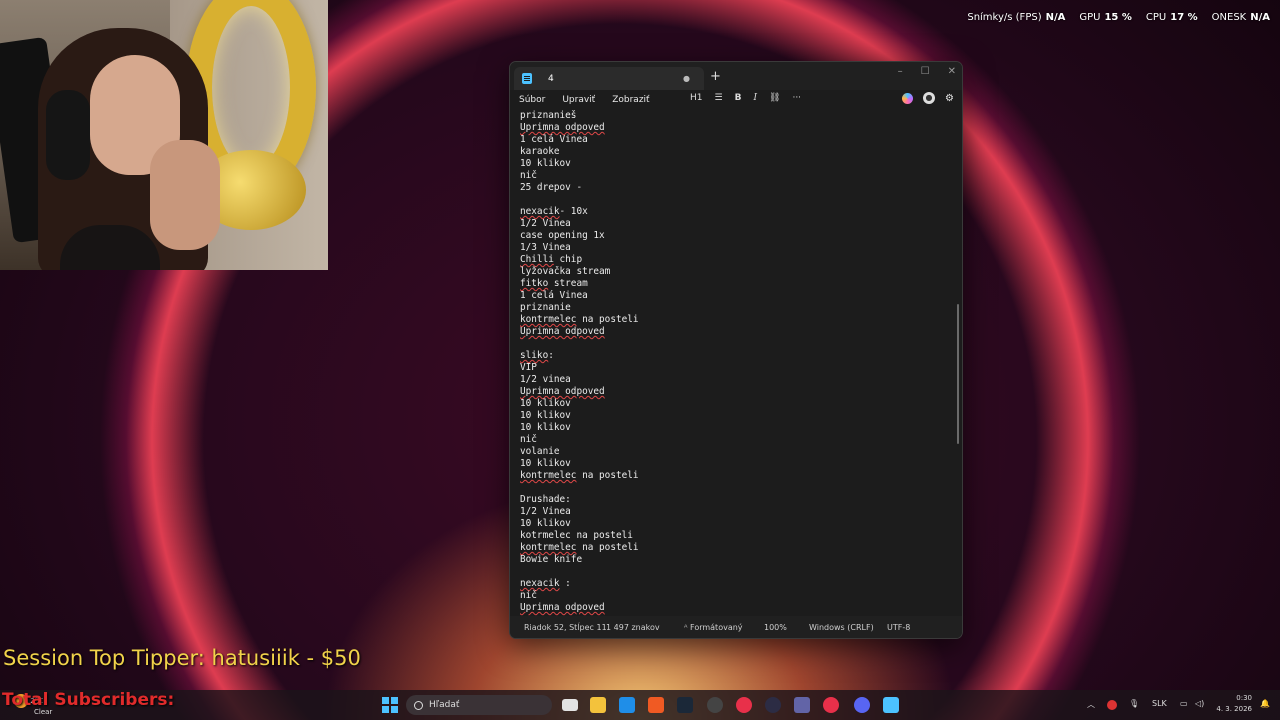 This screenshot has width=1280, height=720. Describe the element at coordinates (1234, 709) in the screenshot. I see `clock-date: 4. 3. 2026` at that location.